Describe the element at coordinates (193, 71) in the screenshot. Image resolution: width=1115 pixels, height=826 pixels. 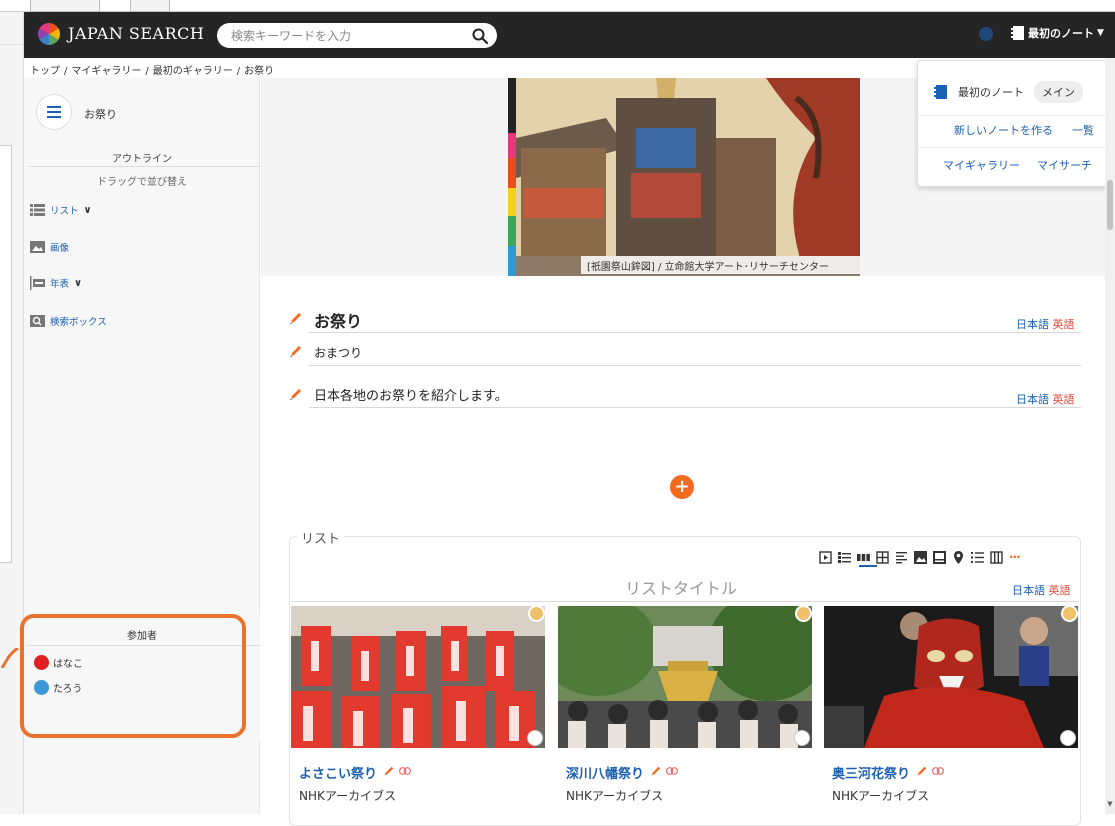
I see `breadcrumb-first-gallery: 最初のギャラリー` at that location.